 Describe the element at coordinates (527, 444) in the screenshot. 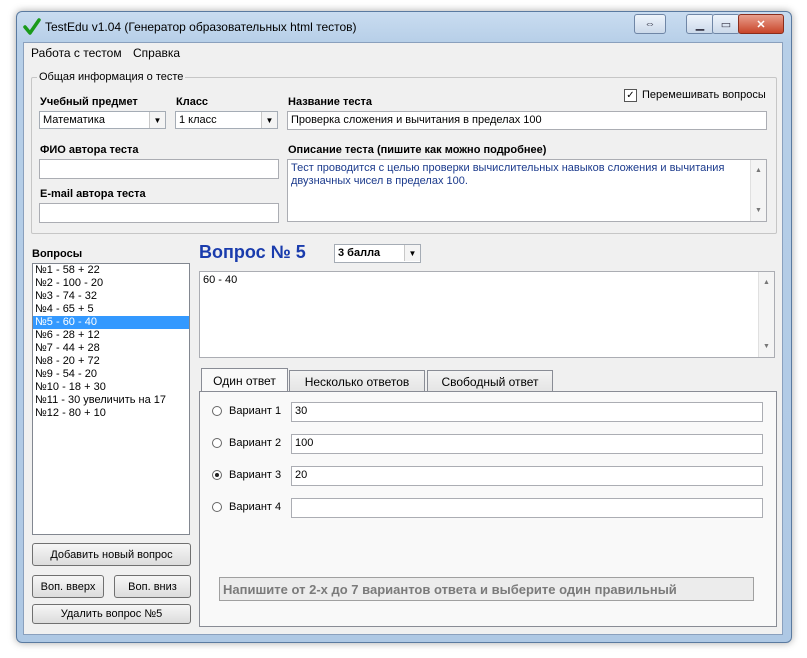

I see `answer-input: 100` at that location.